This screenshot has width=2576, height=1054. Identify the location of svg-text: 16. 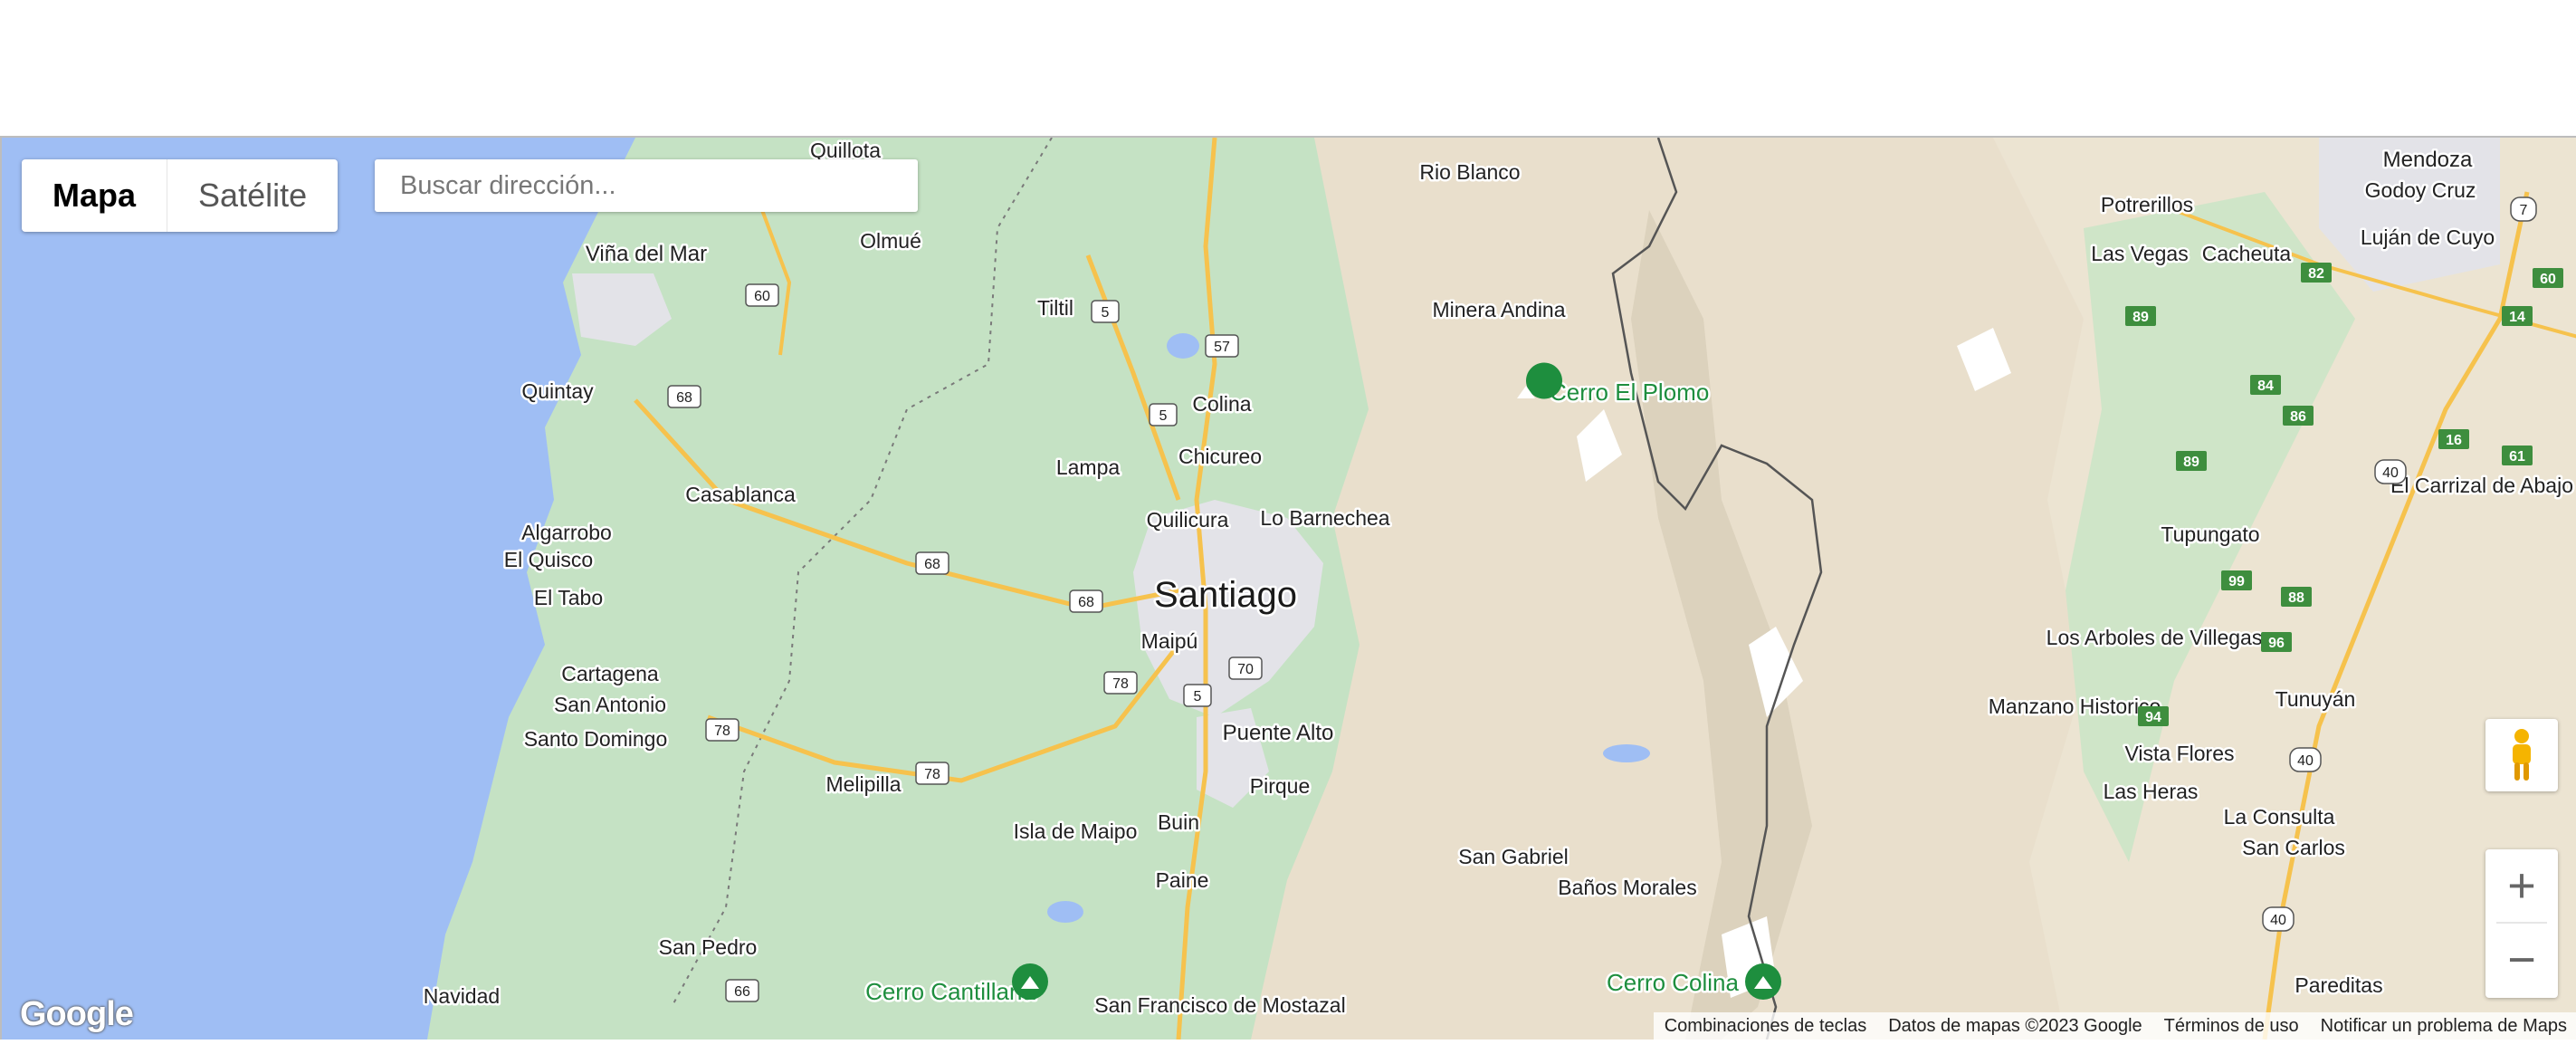
(2454, 440).